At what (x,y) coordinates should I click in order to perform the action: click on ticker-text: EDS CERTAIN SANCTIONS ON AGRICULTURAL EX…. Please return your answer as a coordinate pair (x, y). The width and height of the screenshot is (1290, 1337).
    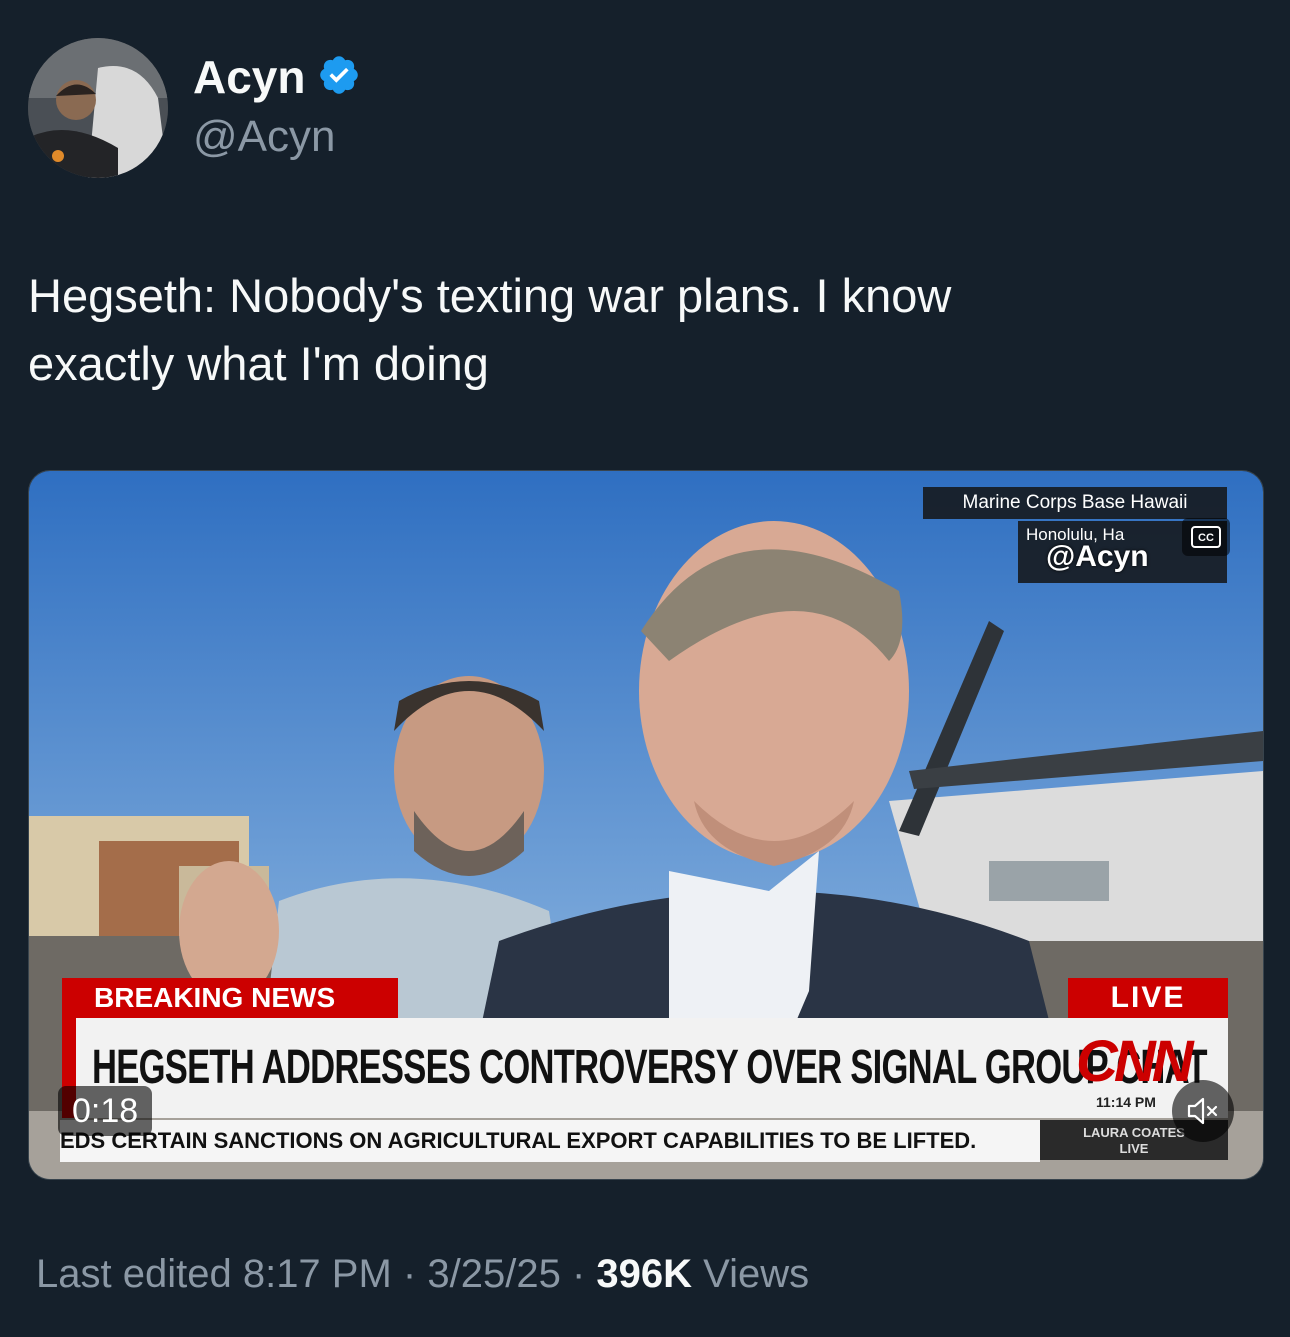
    Looking at the image, I should click on (518, 1140).